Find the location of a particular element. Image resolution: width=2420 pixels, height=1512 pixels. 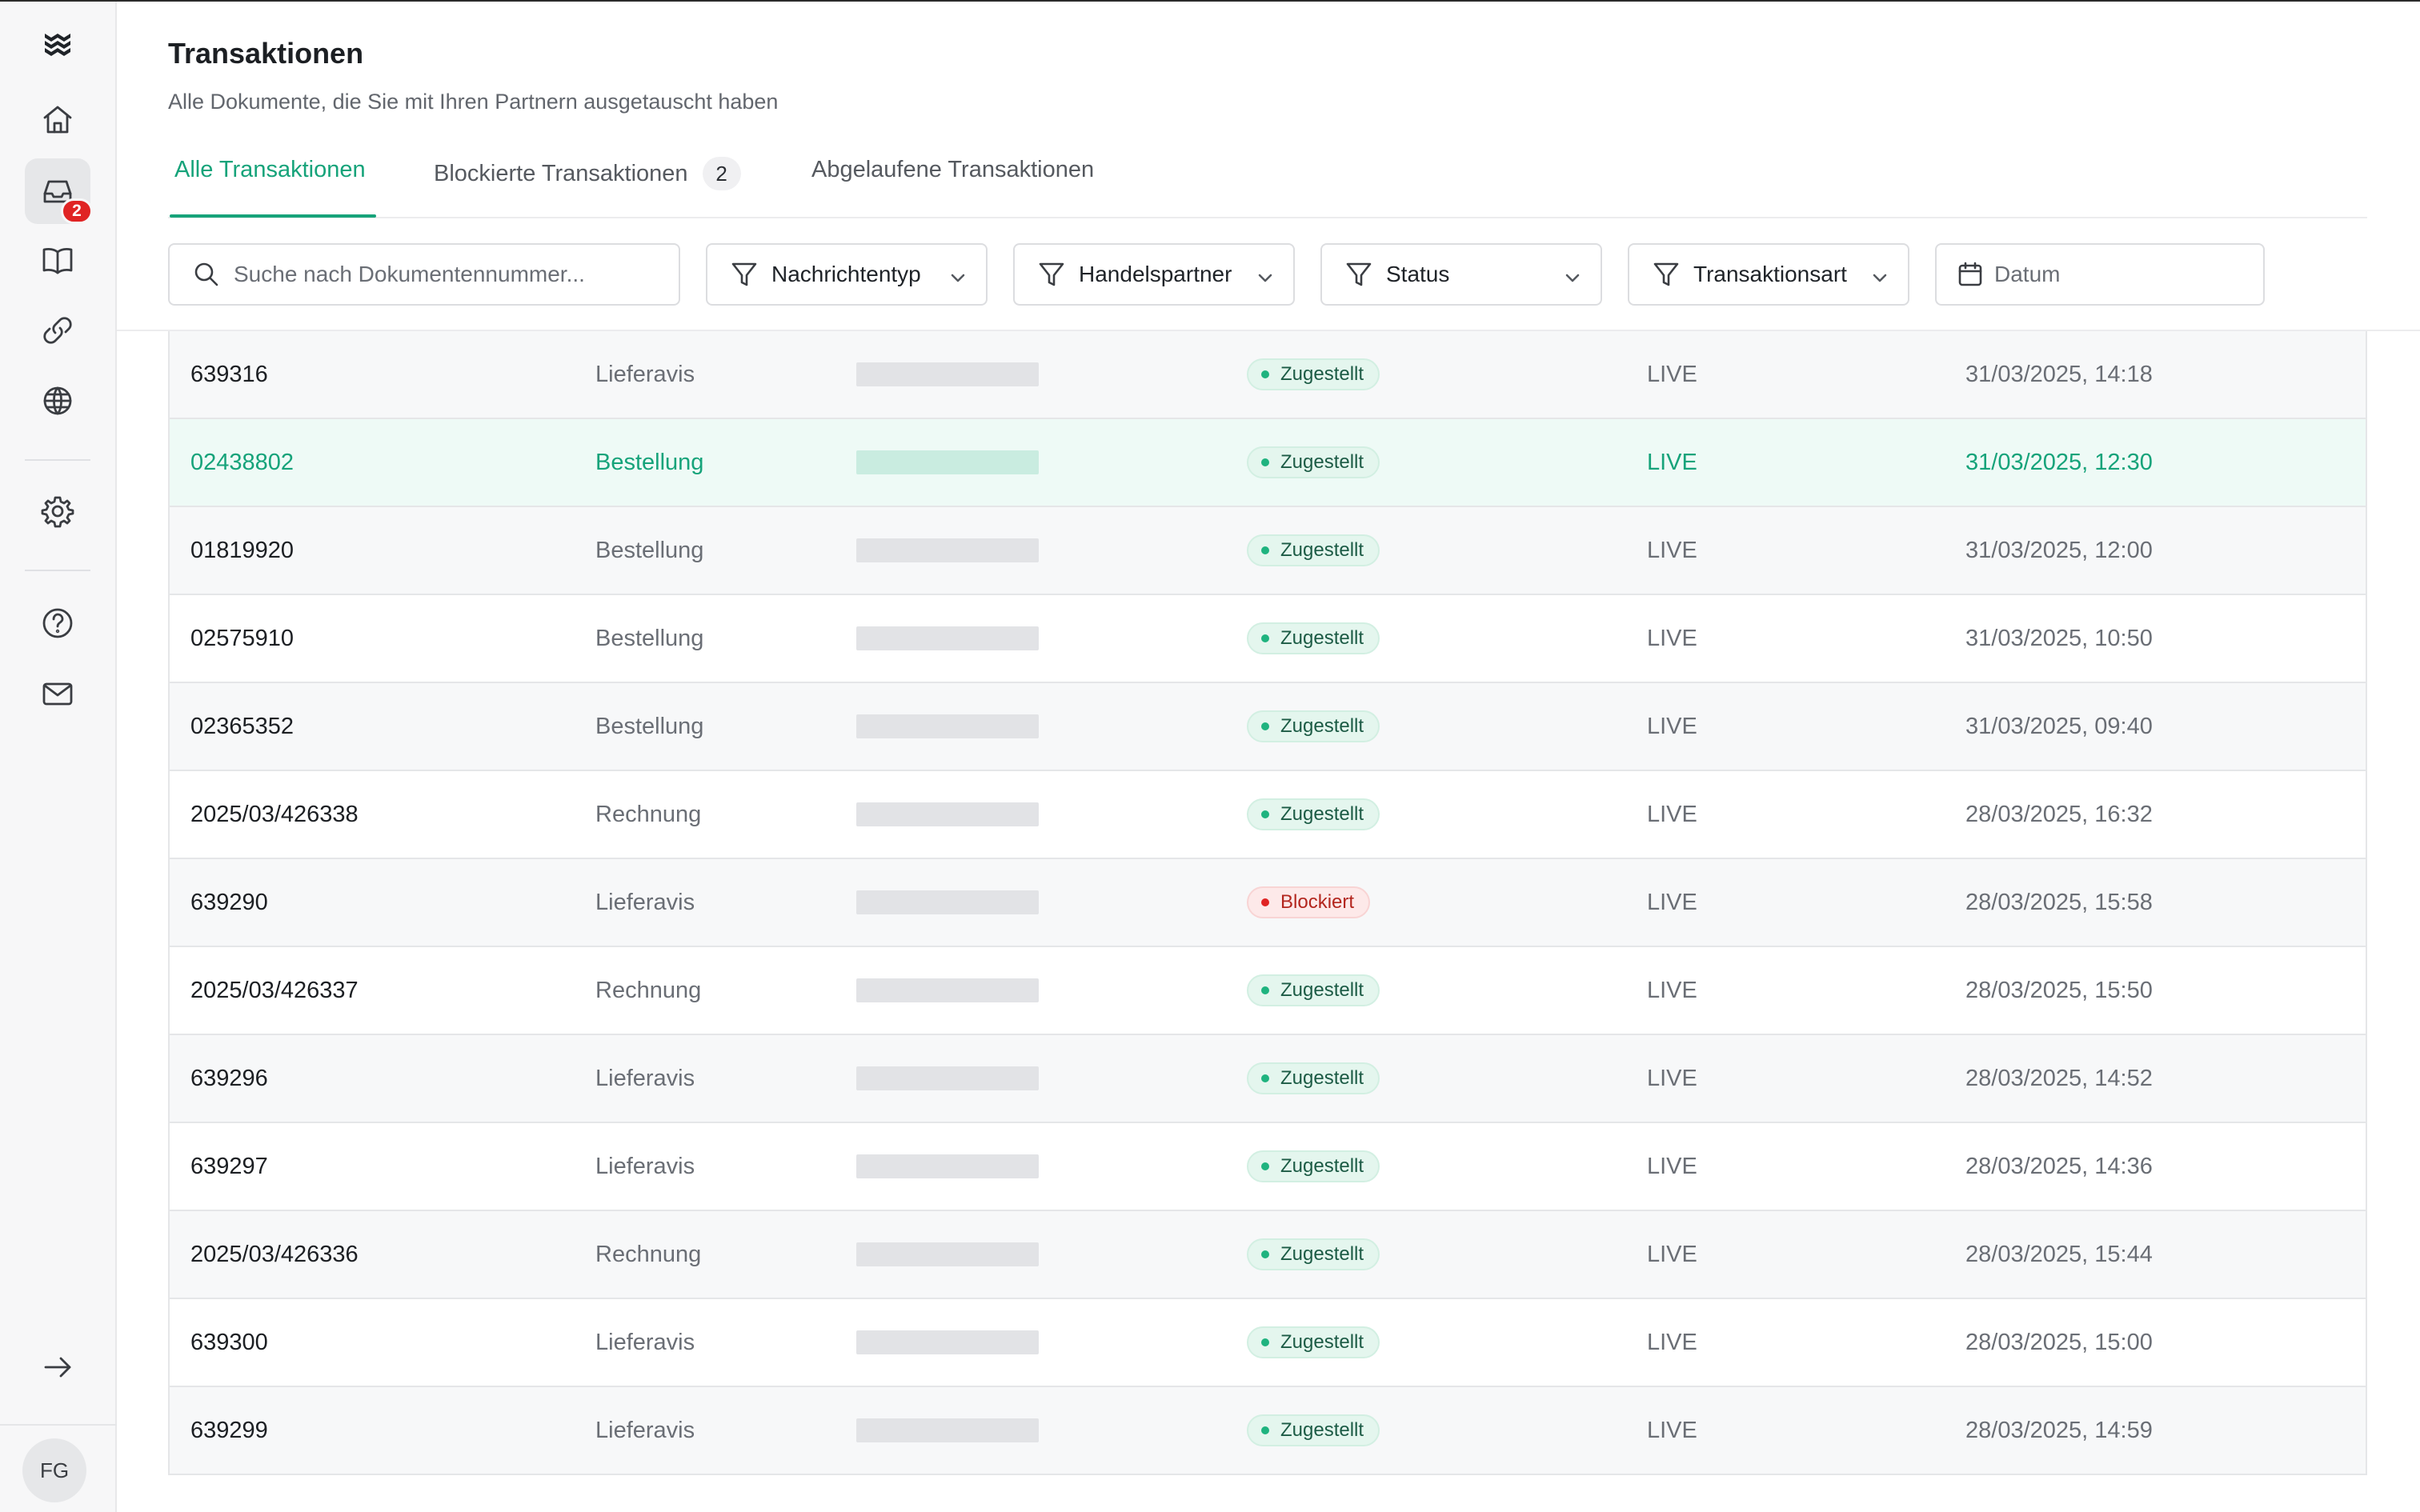

message-type: Lieferavis is located at coordinates (645, 1166).